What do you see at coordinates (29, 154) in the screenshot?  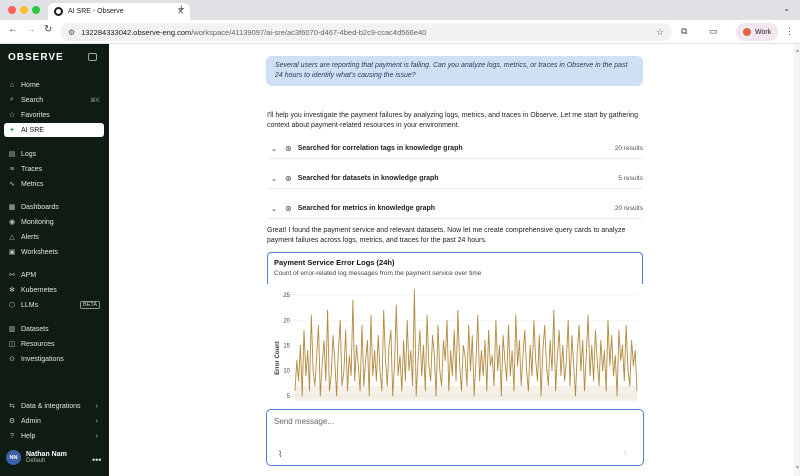 I see `sidebar-item-label: Logs` at bounding box center [29, 154].